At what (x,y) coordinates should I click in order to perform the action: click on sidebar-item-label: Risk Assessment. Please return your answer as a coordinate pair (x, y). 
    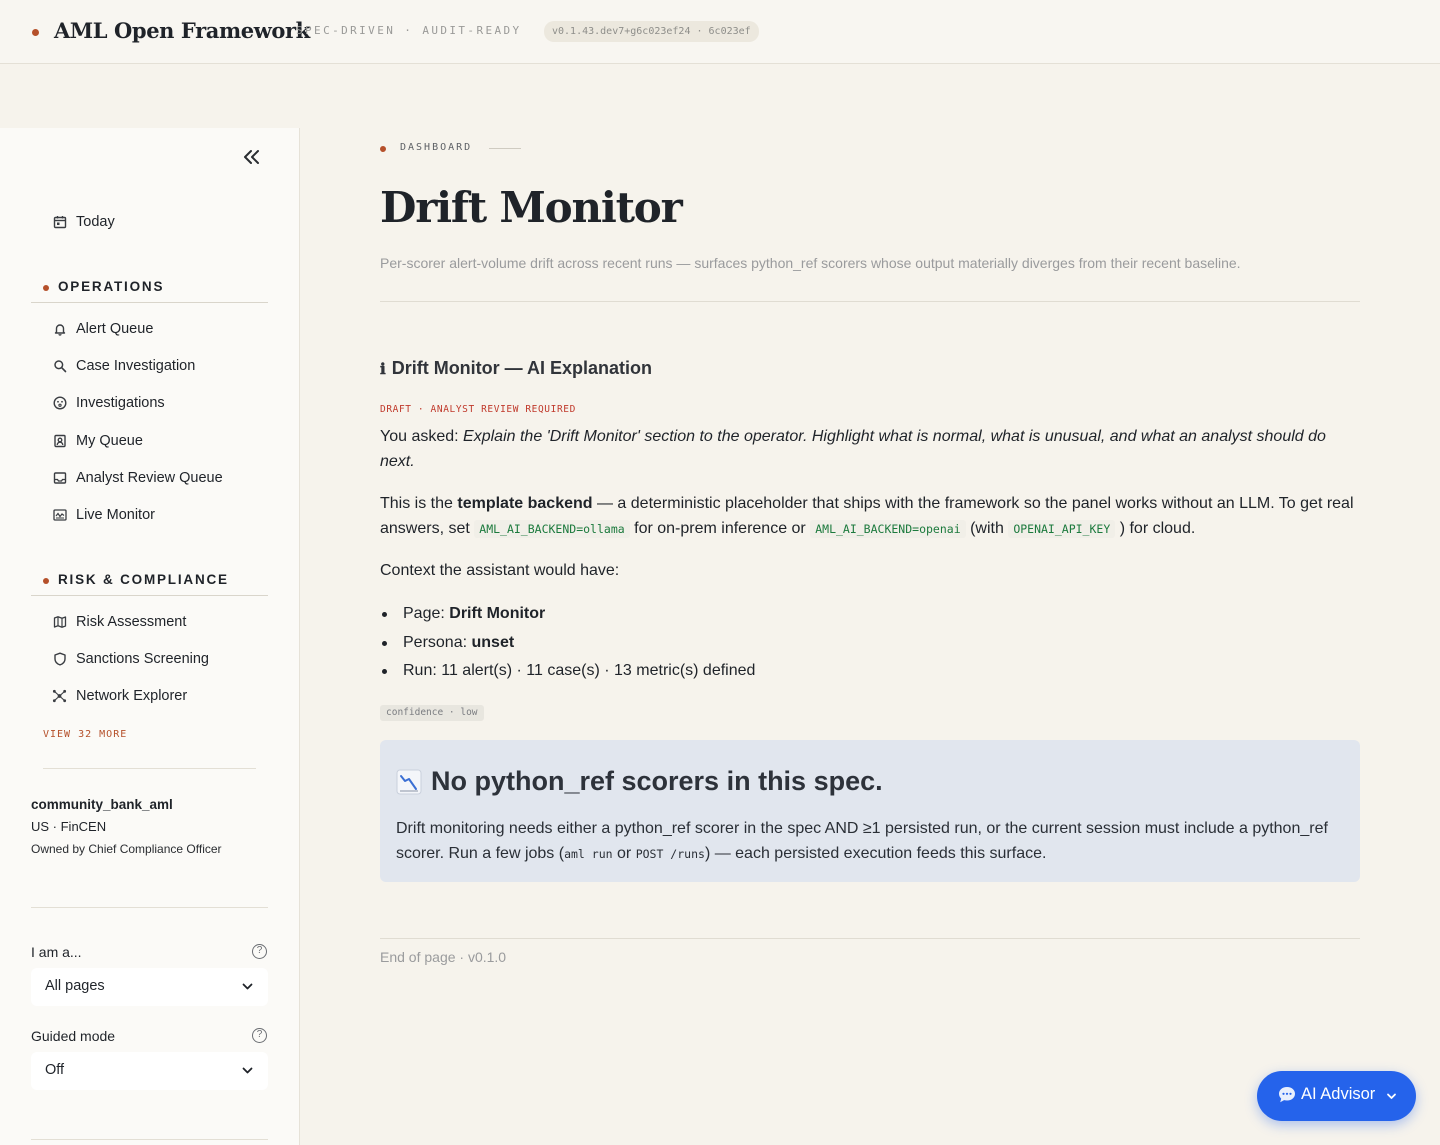
    Looking at the image, I should click on (131, 622).